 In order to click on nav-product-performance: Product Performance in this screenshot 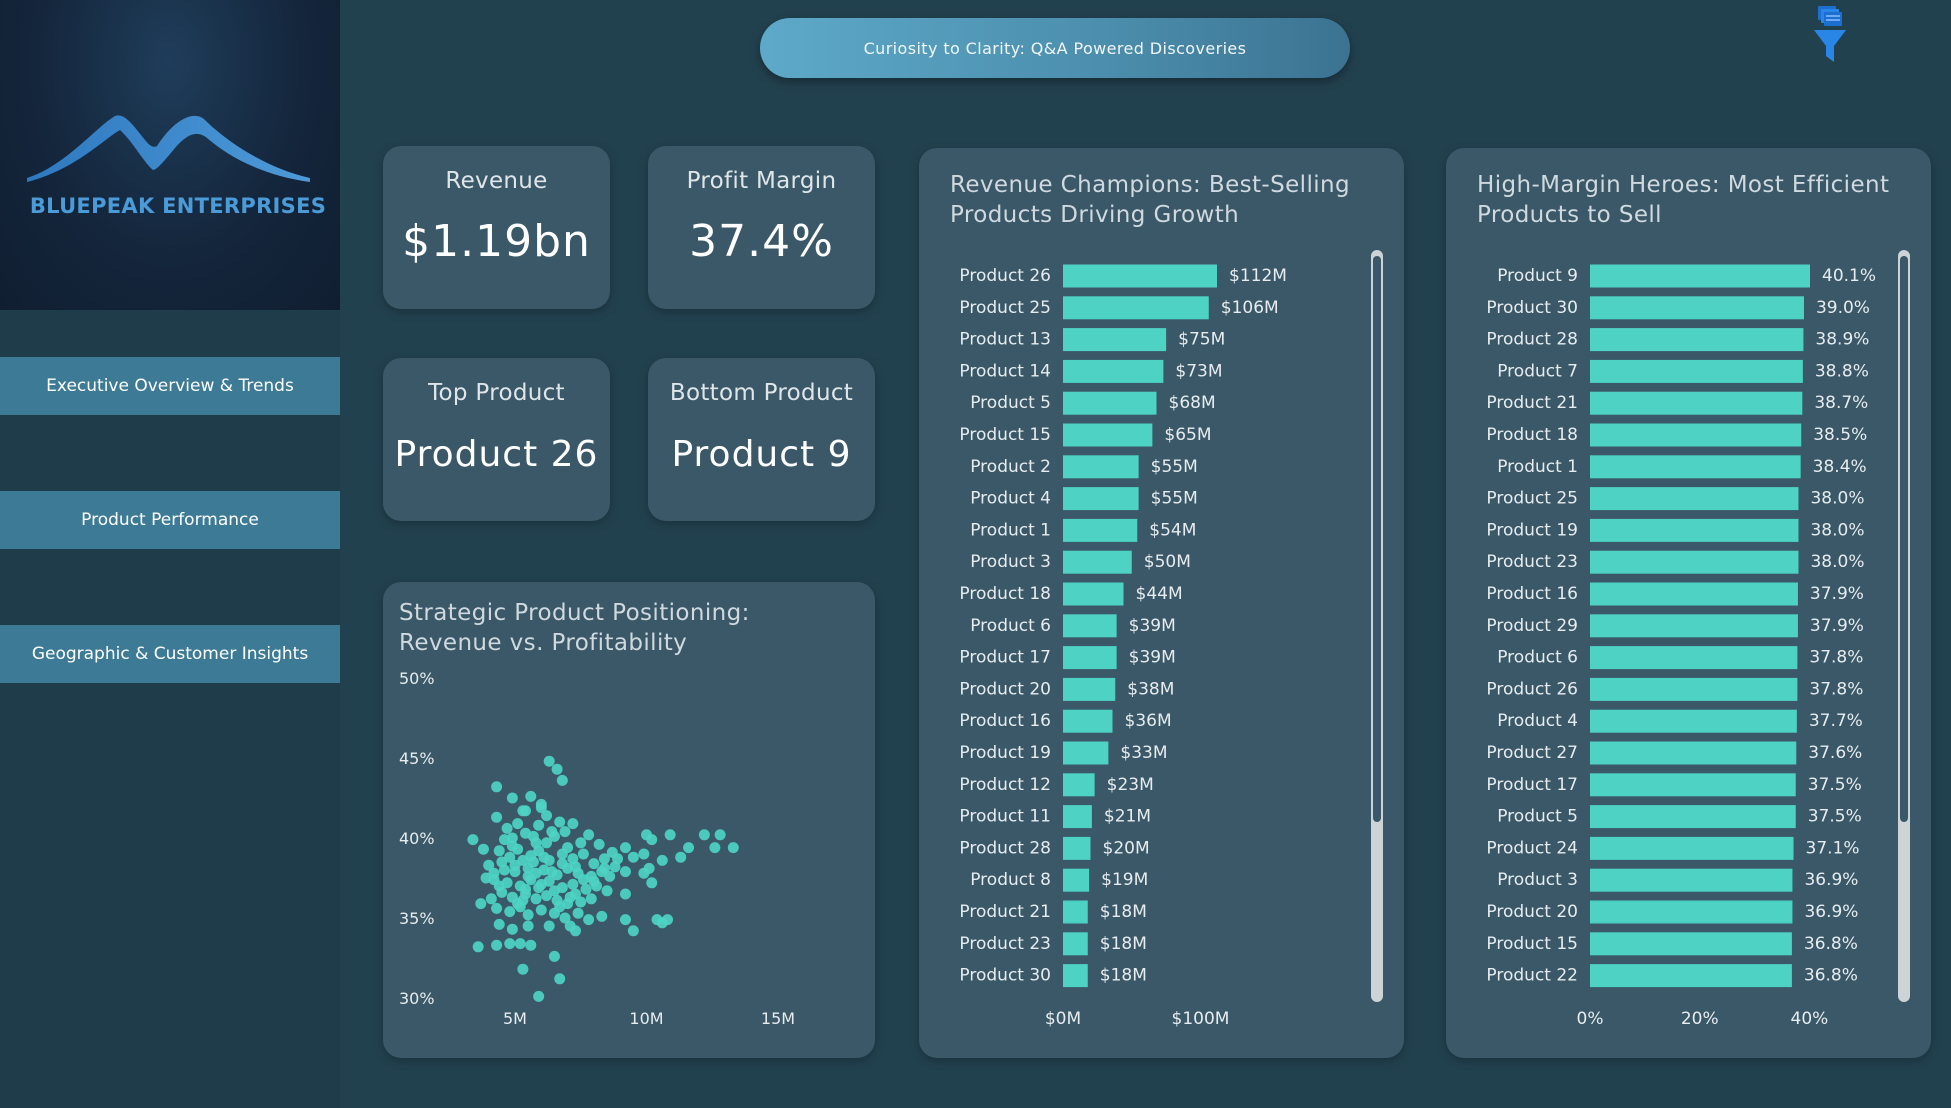, I will do `click(170, 520)`.